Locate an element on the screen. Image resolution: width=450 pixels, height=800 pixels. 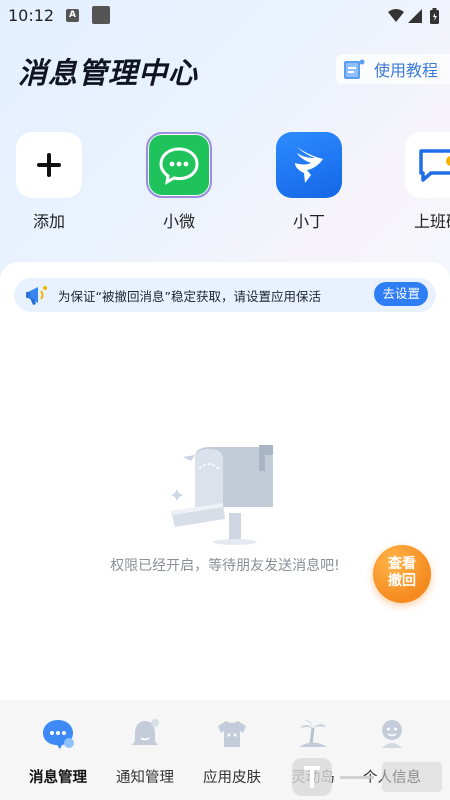
user-icon is located at coordinates (392, 734).